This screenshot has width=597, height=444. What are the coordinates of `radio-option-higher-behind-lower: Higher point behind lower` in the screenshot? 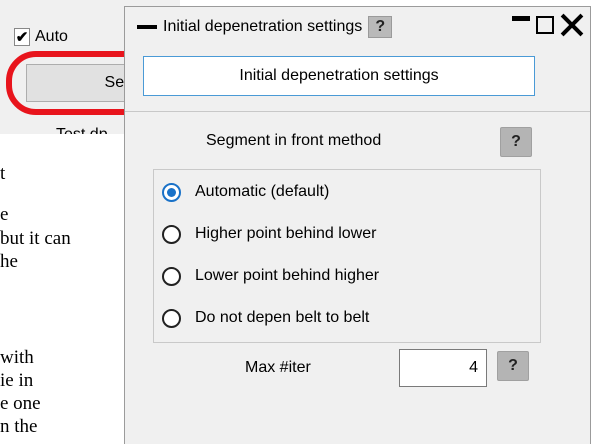 It's located at (269, 234).